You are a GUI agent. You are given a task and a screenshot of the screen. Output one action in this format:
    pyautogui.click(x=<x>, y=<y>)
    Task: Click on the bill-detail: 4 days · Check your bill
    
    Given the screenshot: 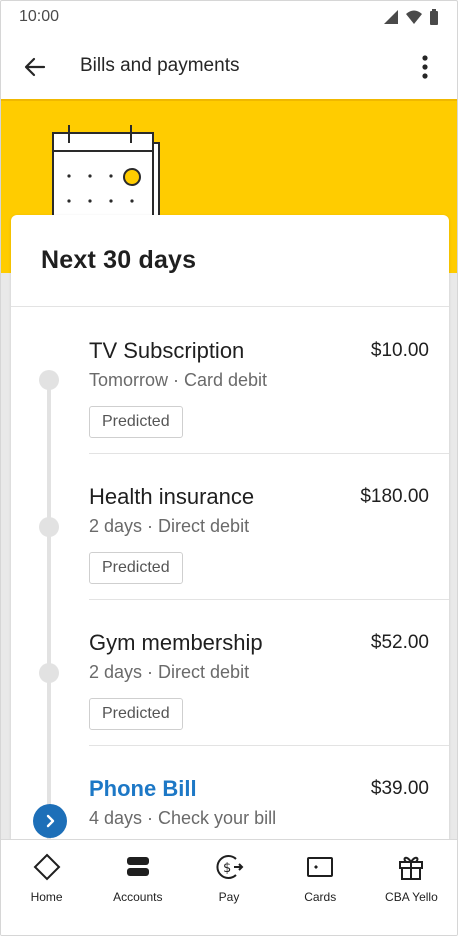 What is the action you would take?
    pyautogui.click(x=183, y=818)
    